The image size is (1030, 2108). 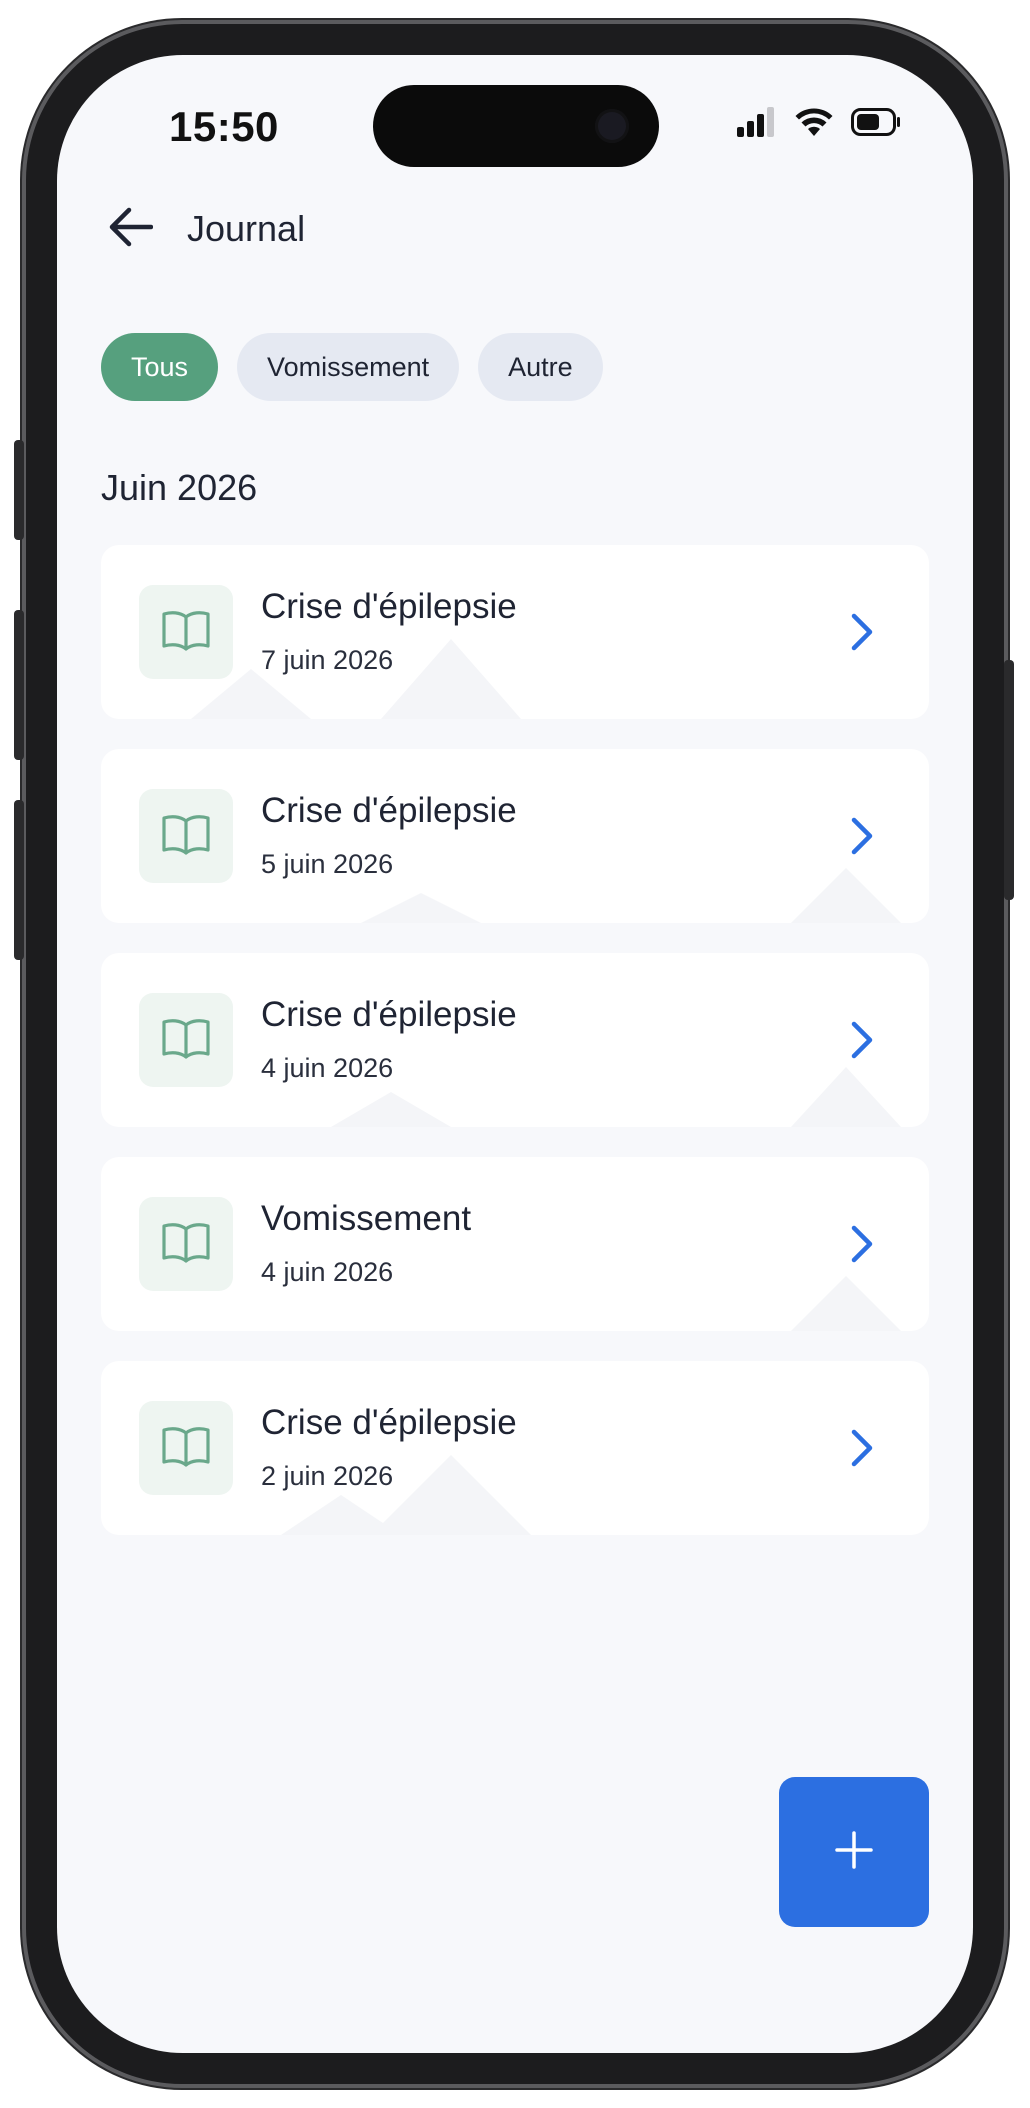 I want to click on front-camera, so click(x=612, y=126).